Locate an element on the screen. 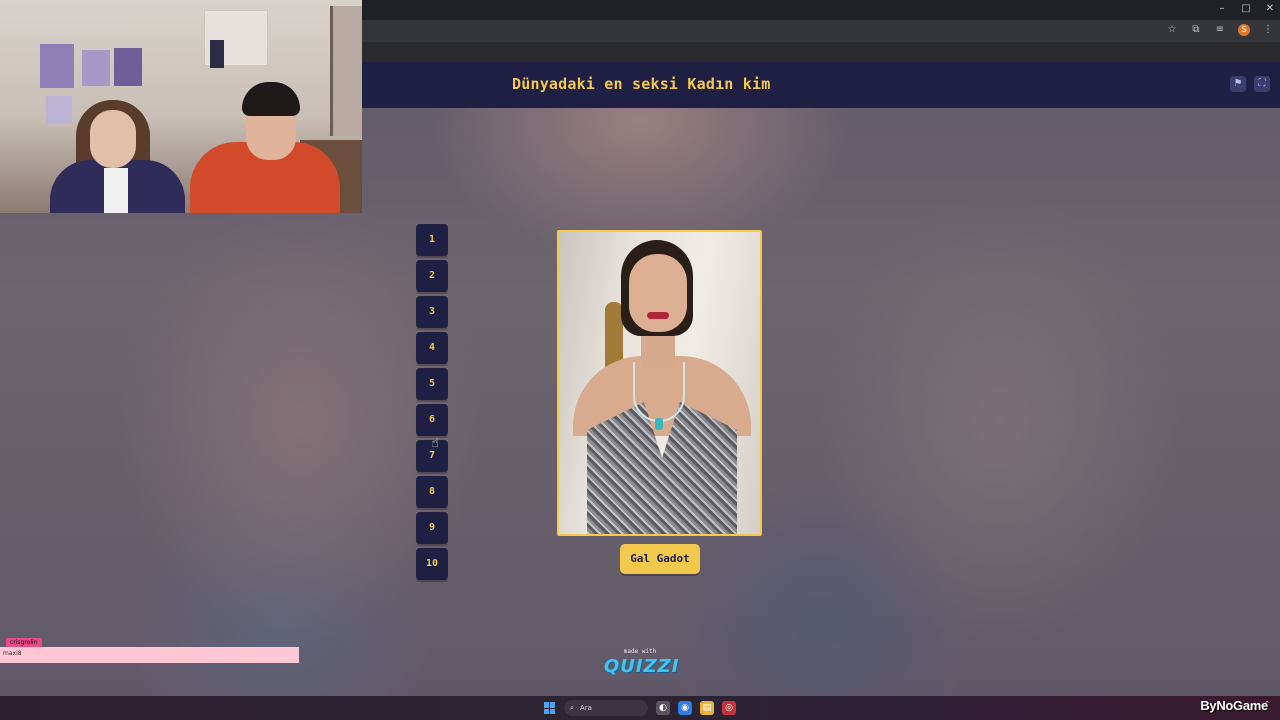 The height and width of the screenshot is (720, 1280). widgets-icon: ◐ is located at coordinates (663, 708).